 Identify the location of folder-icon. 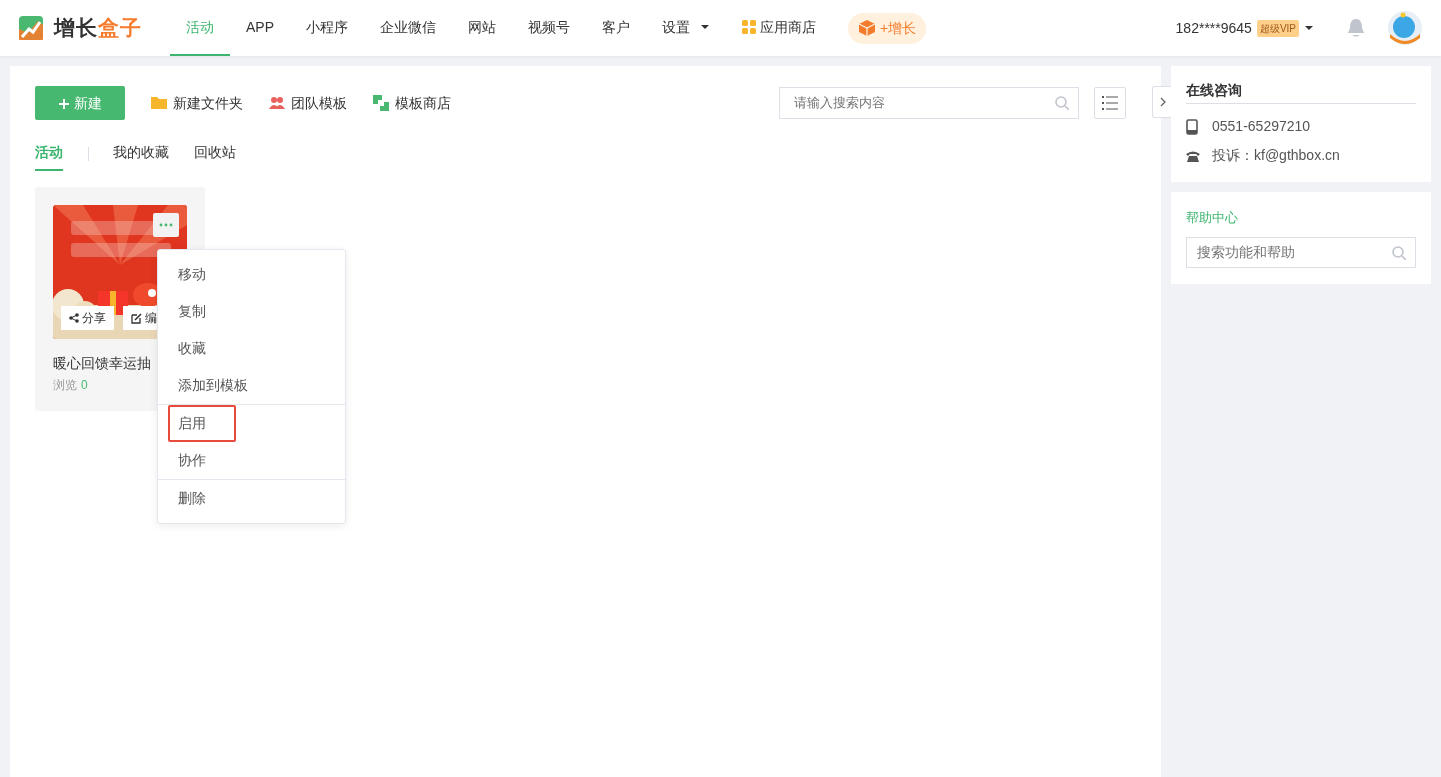
(159, 103).